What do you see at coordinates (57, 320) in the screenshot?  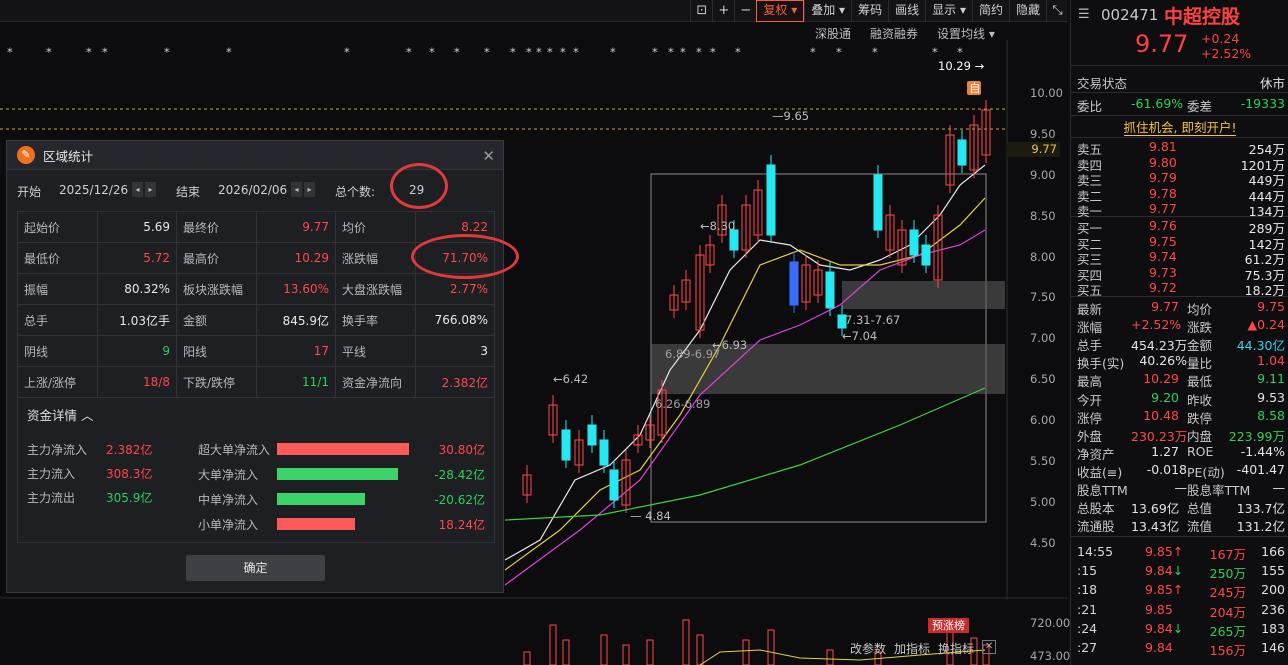 I see `stat-label: 总手` at bounding box center [57, 320].